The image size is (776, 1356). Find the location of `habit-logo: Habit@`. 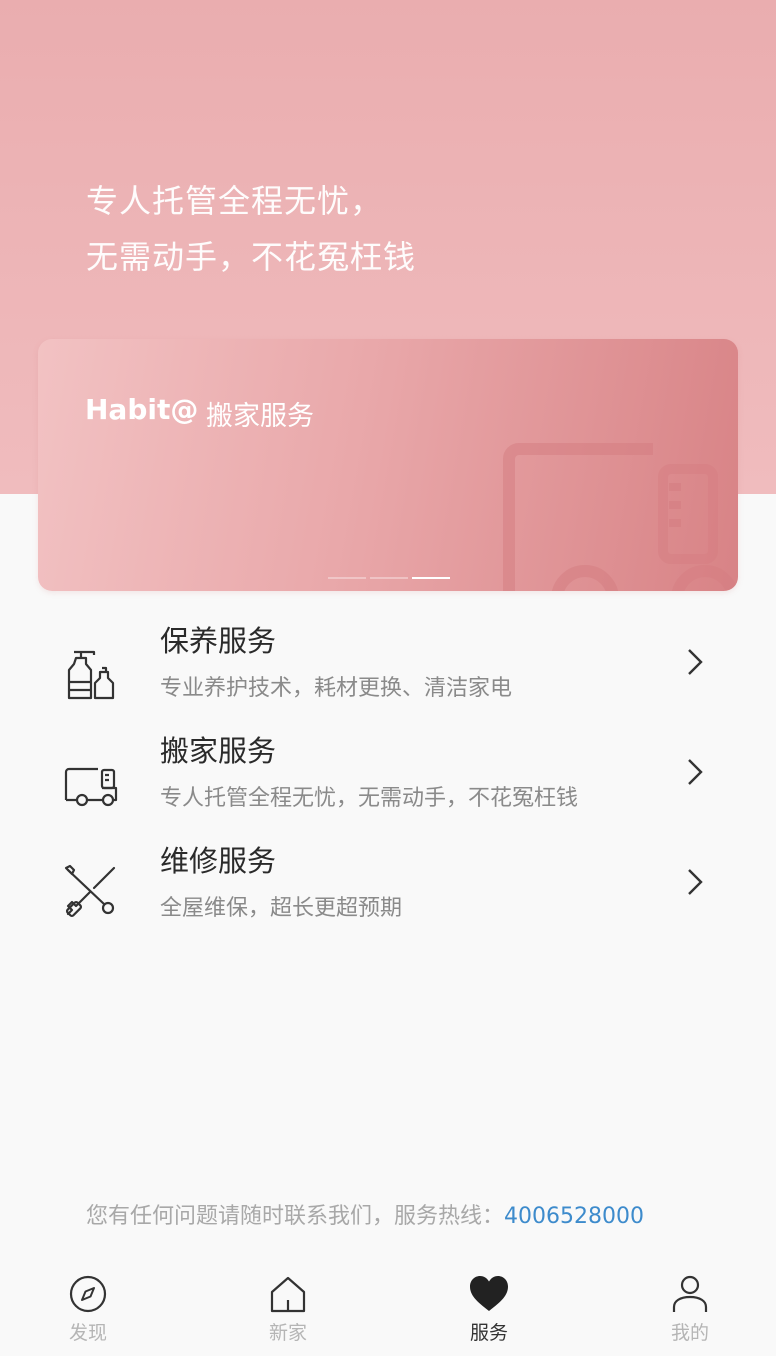

habit-logo: Habit@ is located at coordinates (142, 409).